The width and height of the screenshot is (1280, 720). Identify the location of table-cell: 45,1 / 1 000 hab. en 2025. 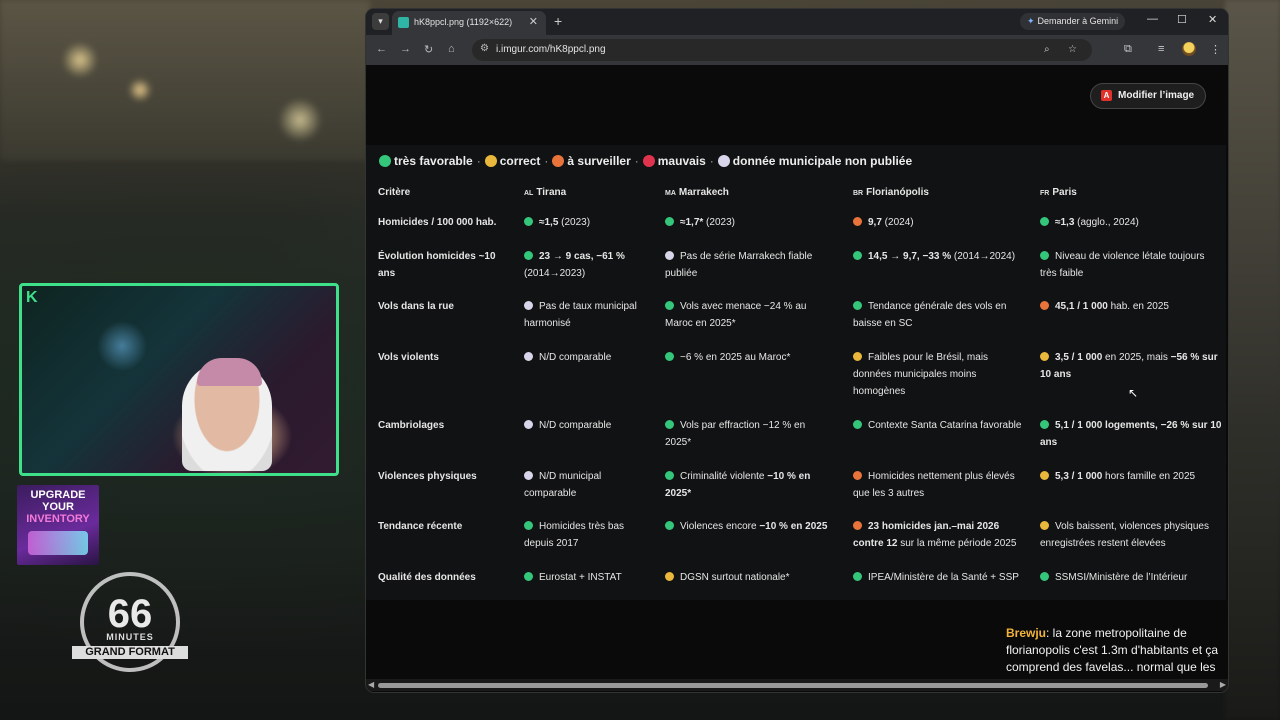
(1131, 306).